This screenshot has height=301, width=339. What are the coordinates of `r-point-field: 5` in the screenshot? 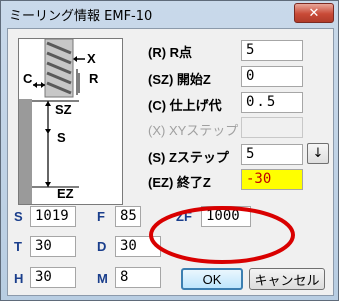 It's located at (272, 50).